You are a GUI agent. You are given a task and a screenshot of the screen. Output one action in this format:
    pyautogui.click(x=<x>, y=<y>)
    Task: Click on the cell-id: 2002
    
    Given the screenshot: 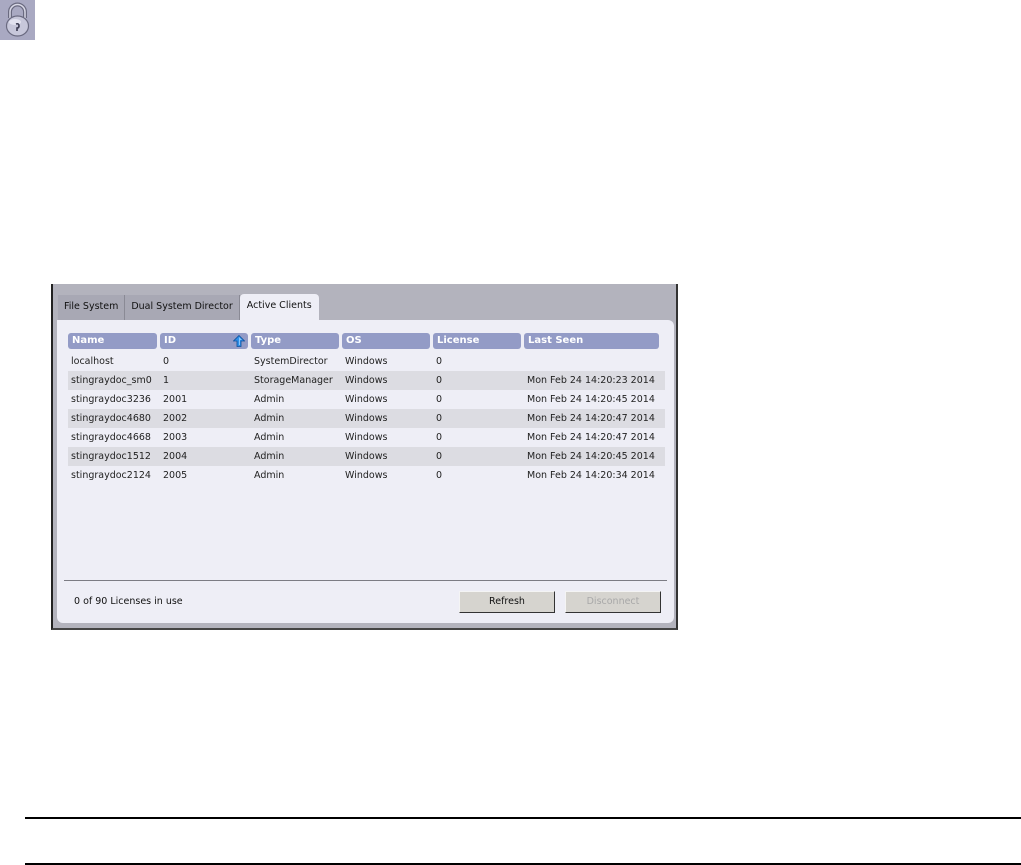 What is the action you would take?
    pyautogui.click(x=175, y=418)
    